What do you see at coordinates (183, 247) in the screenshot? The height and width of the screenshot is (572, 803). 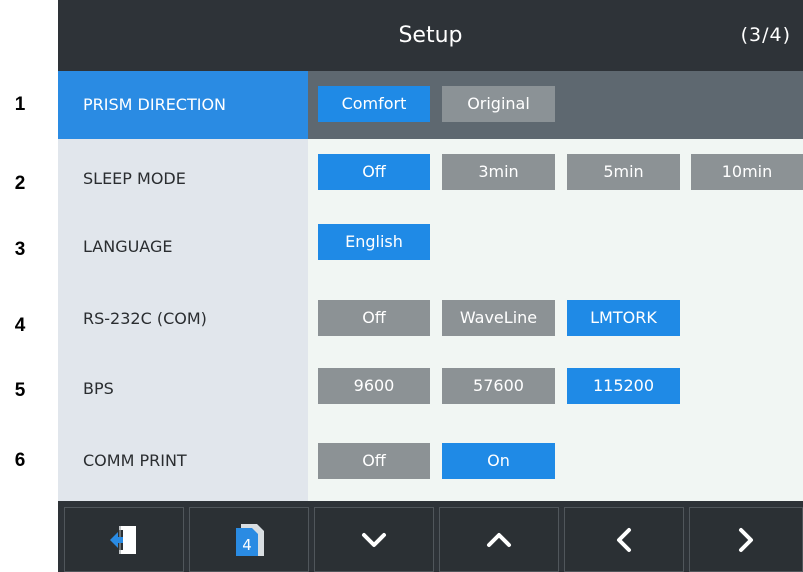 I see `setting-label-language: LANGUAGE` at bounding box center [183, 247].